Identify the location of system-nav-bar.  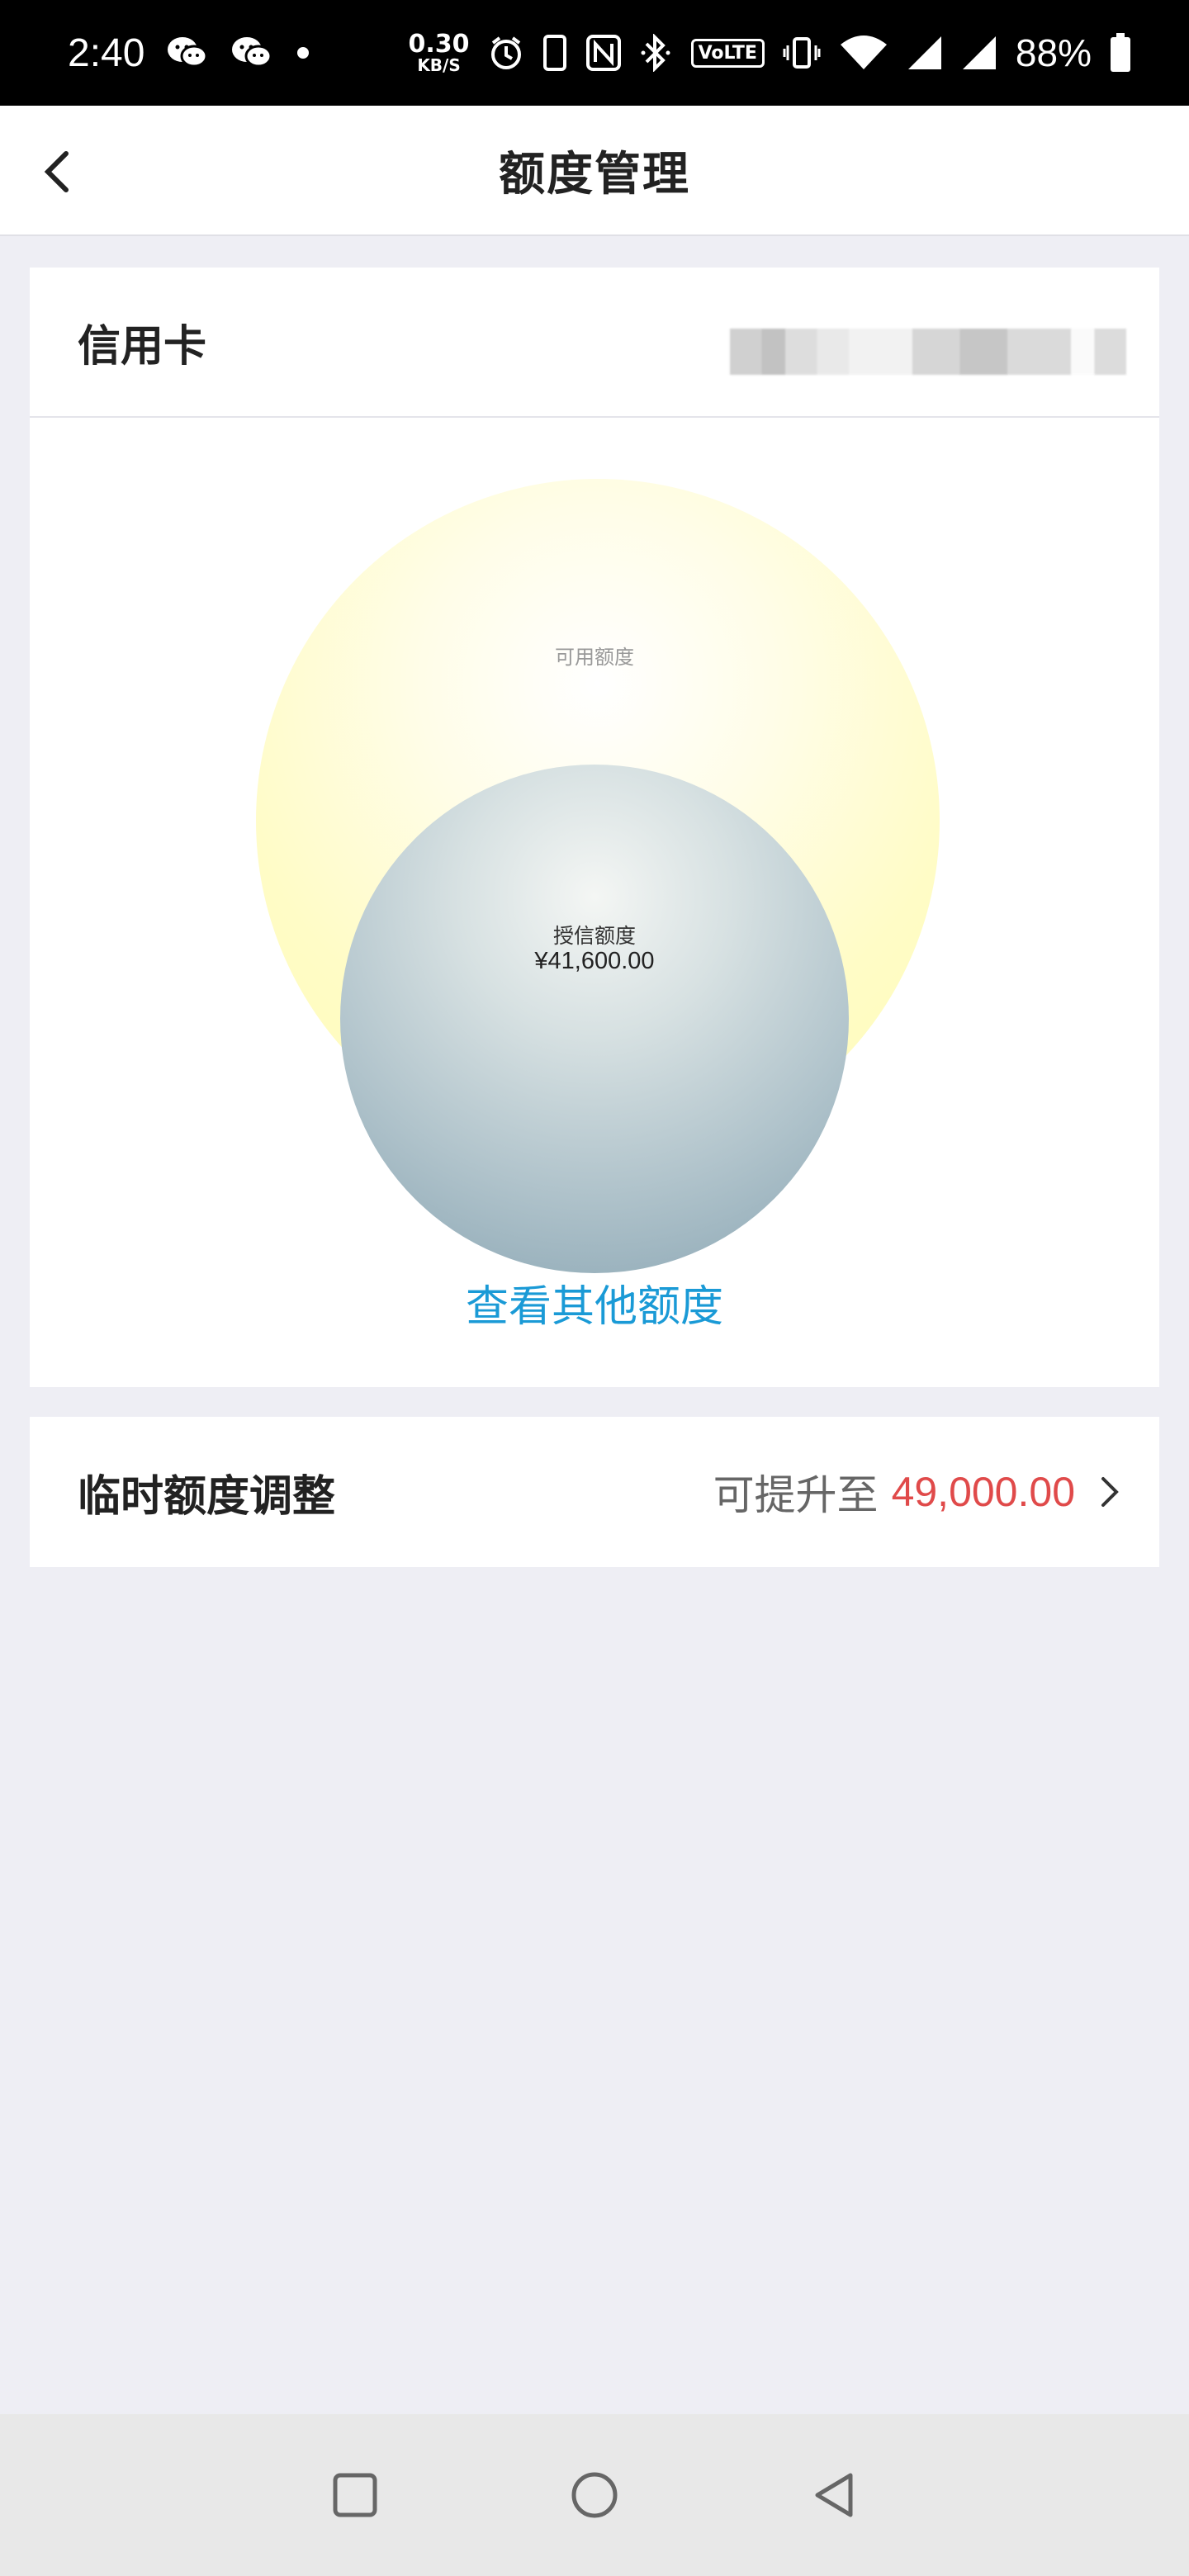
(594, 2495).